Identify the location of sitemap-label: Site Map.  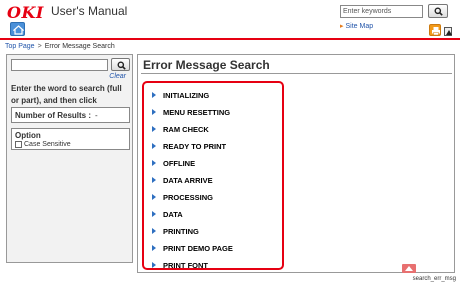
(359, 26).